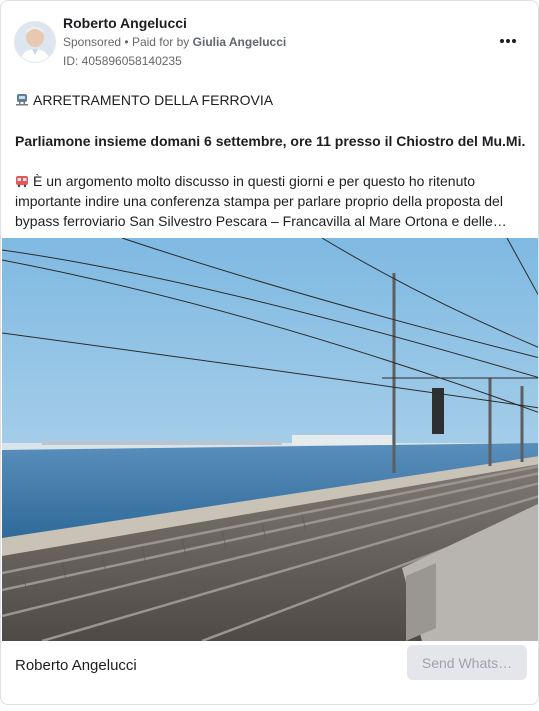 Image resolution: width=539 pixels, height=711 pixels. I want to click on sponsored-line: Sponsored • Paid for by Giulia Angelucci, so click(175, 42).